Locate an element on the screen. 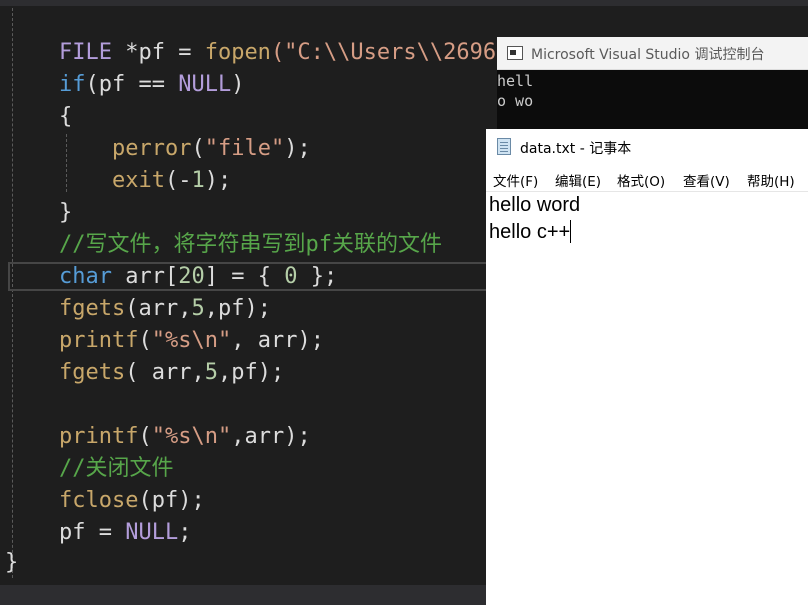 This screenshot has width=808, height=605. code-token: "file" is located at coordinates (244, 148).